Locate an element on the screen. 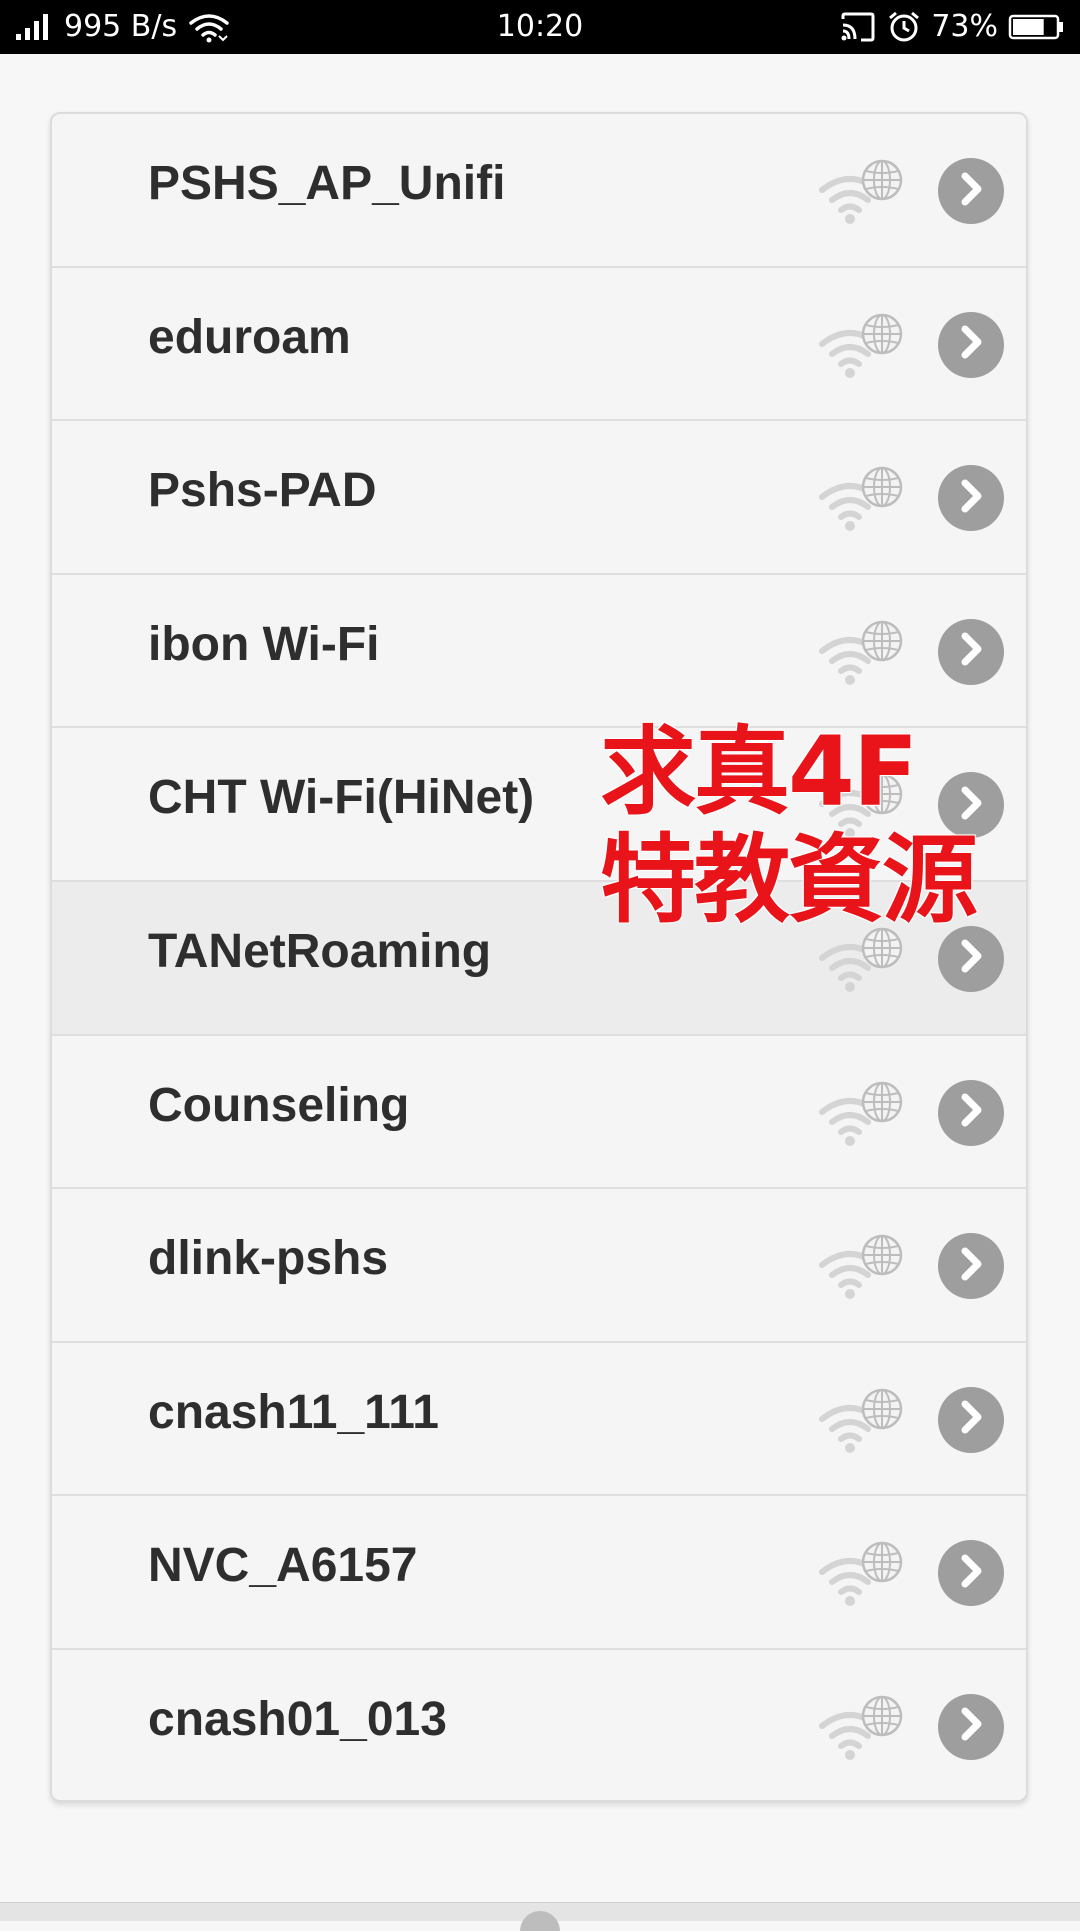  cast-icon is located at coordinates (858, 27).